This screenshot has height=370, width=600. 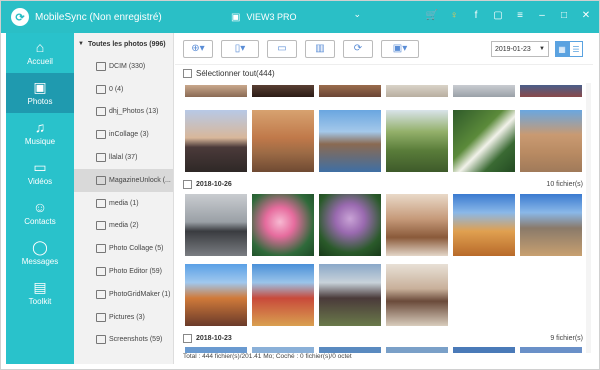 I want to click on album-item: dhj_Photos (13), so click(x=123, y=112).